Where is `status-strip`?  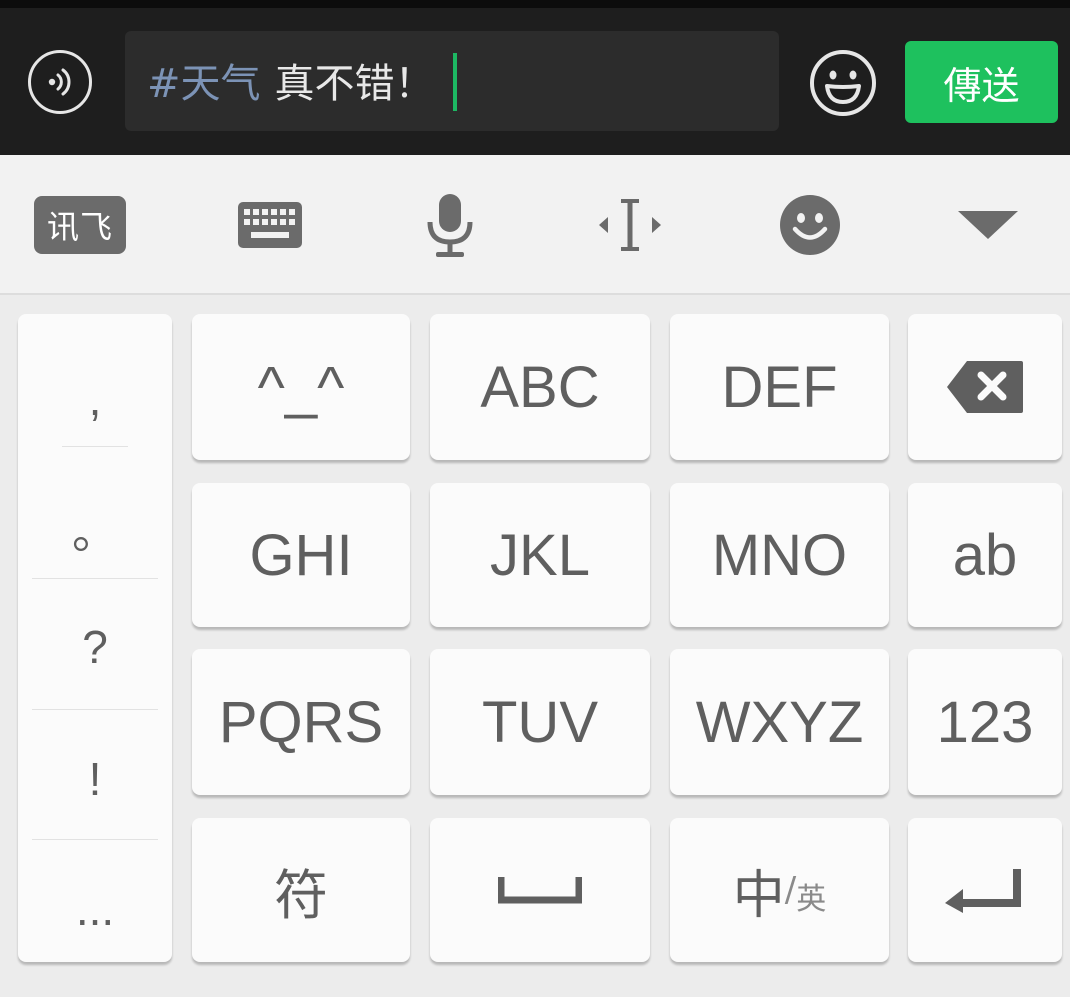 status-strip is located at coordinates (535, 4).